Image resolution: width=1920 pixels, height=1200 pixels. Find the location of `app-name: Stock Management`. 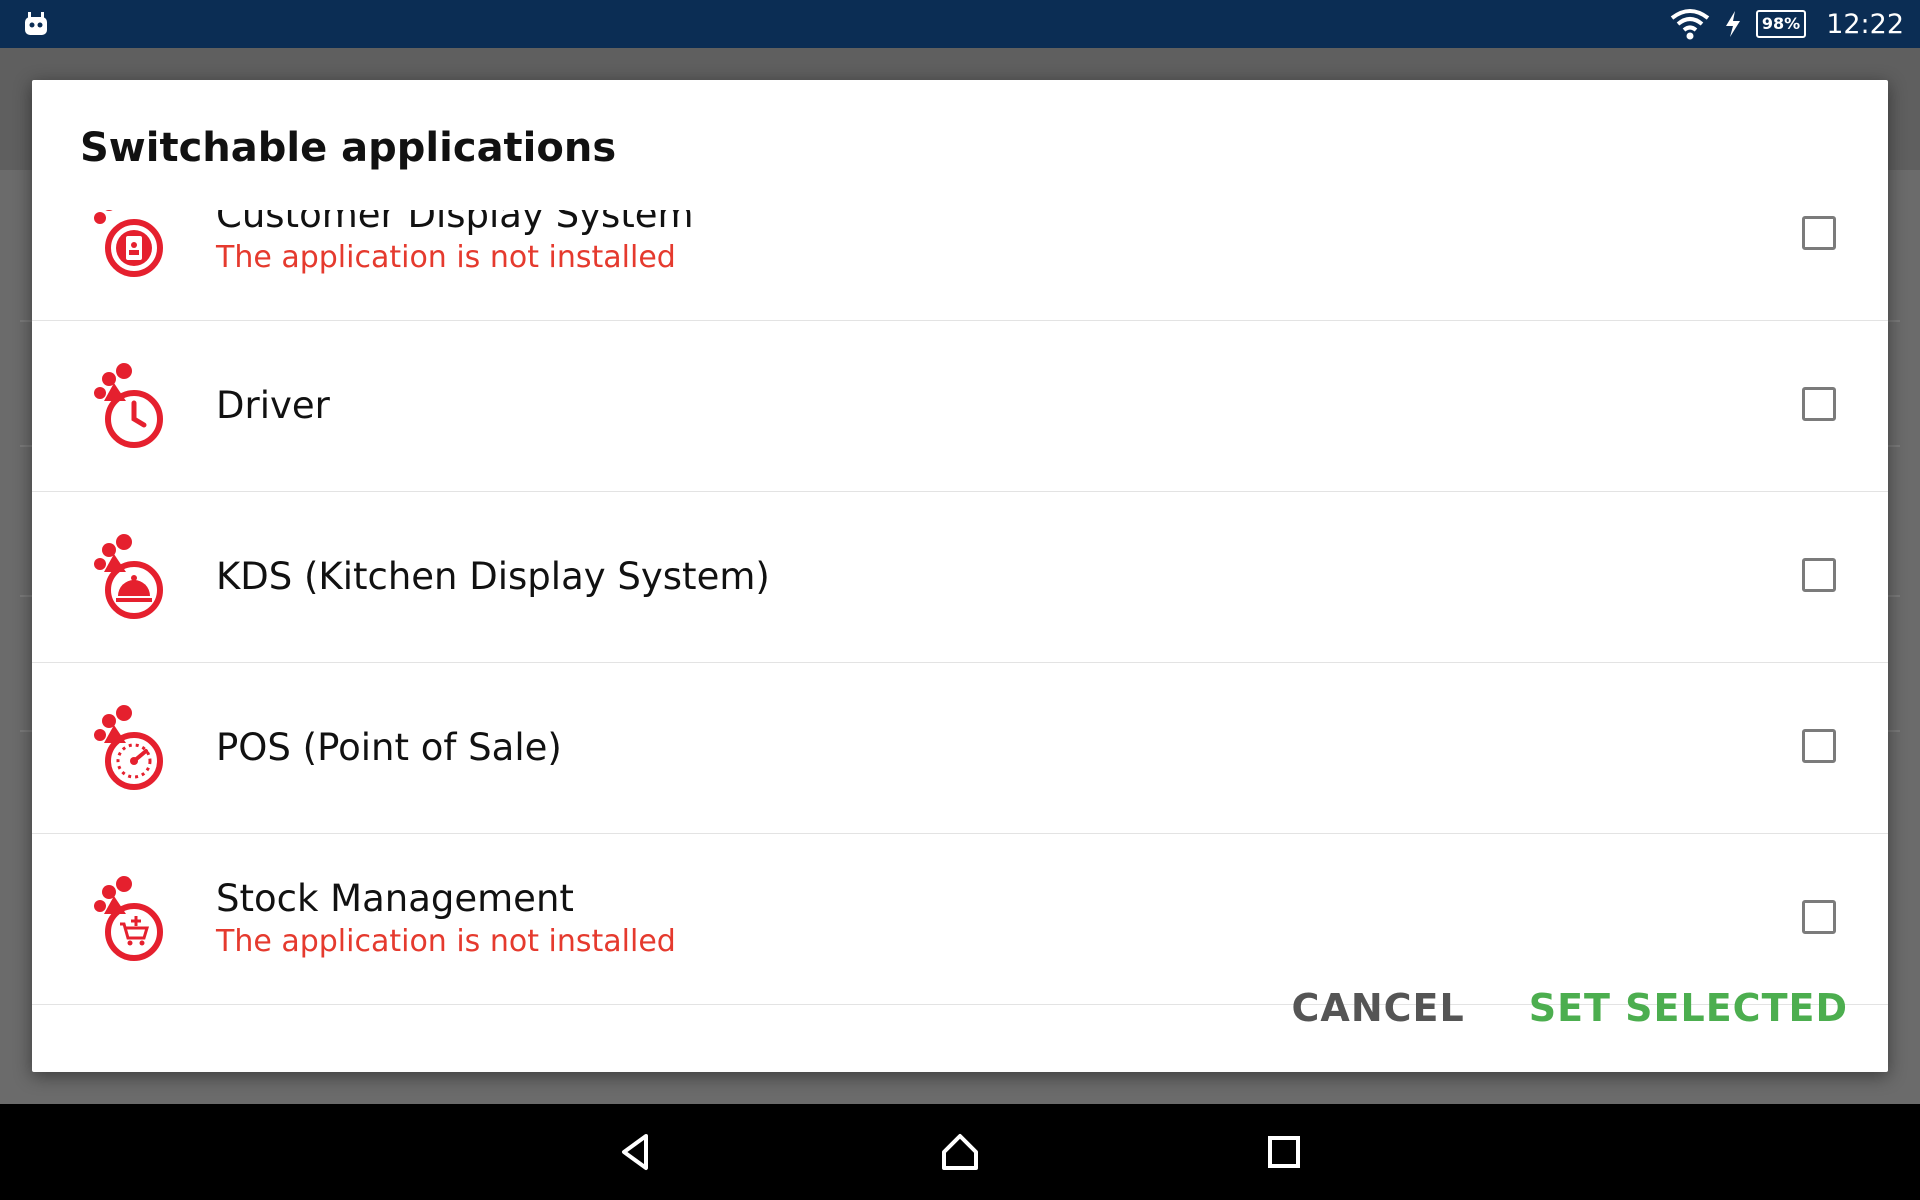

app-name: Stock Management is located at coordinates (395, 898).